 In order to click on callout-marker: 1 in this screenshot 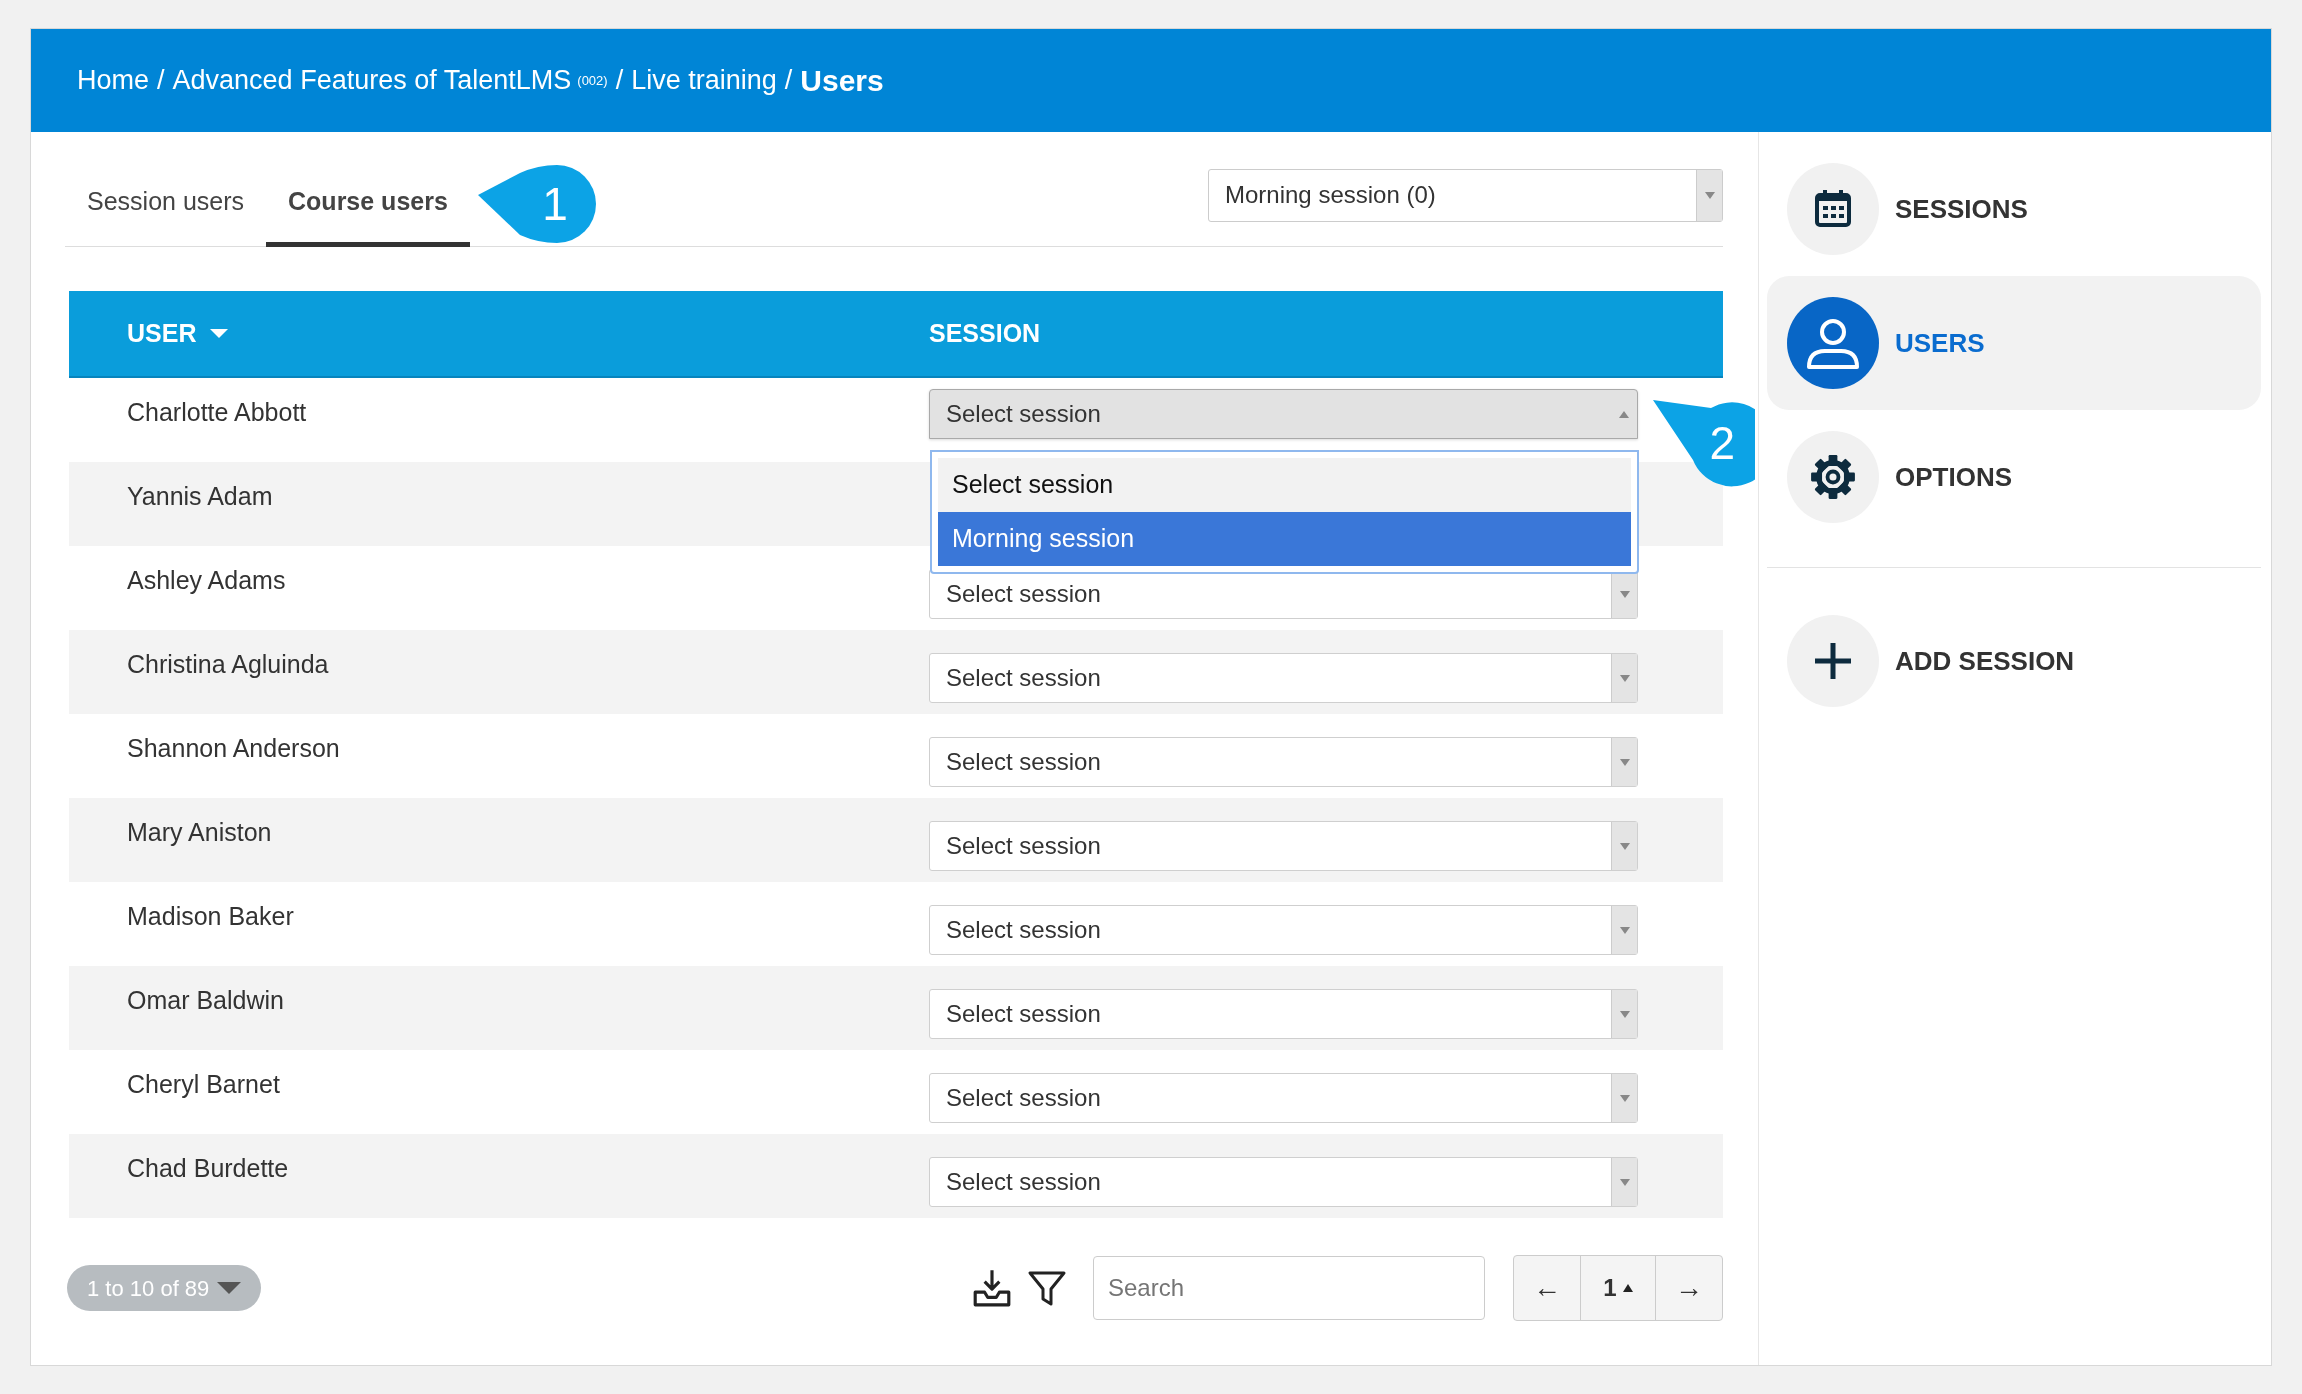, I will do `click(536, 204)`.